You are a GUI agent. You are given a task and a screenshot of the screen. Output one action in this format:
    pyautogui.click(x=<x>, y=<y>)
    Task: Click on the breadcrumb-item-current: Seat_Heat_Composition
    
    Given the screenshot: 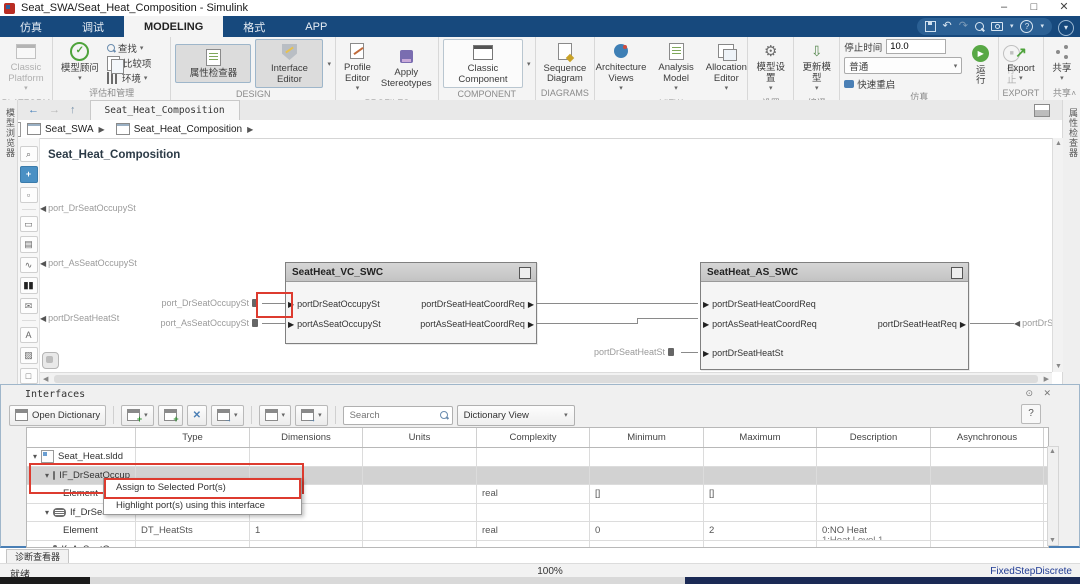 What is the action you would take?
    pyautogui.click(x=188, y=129)
    